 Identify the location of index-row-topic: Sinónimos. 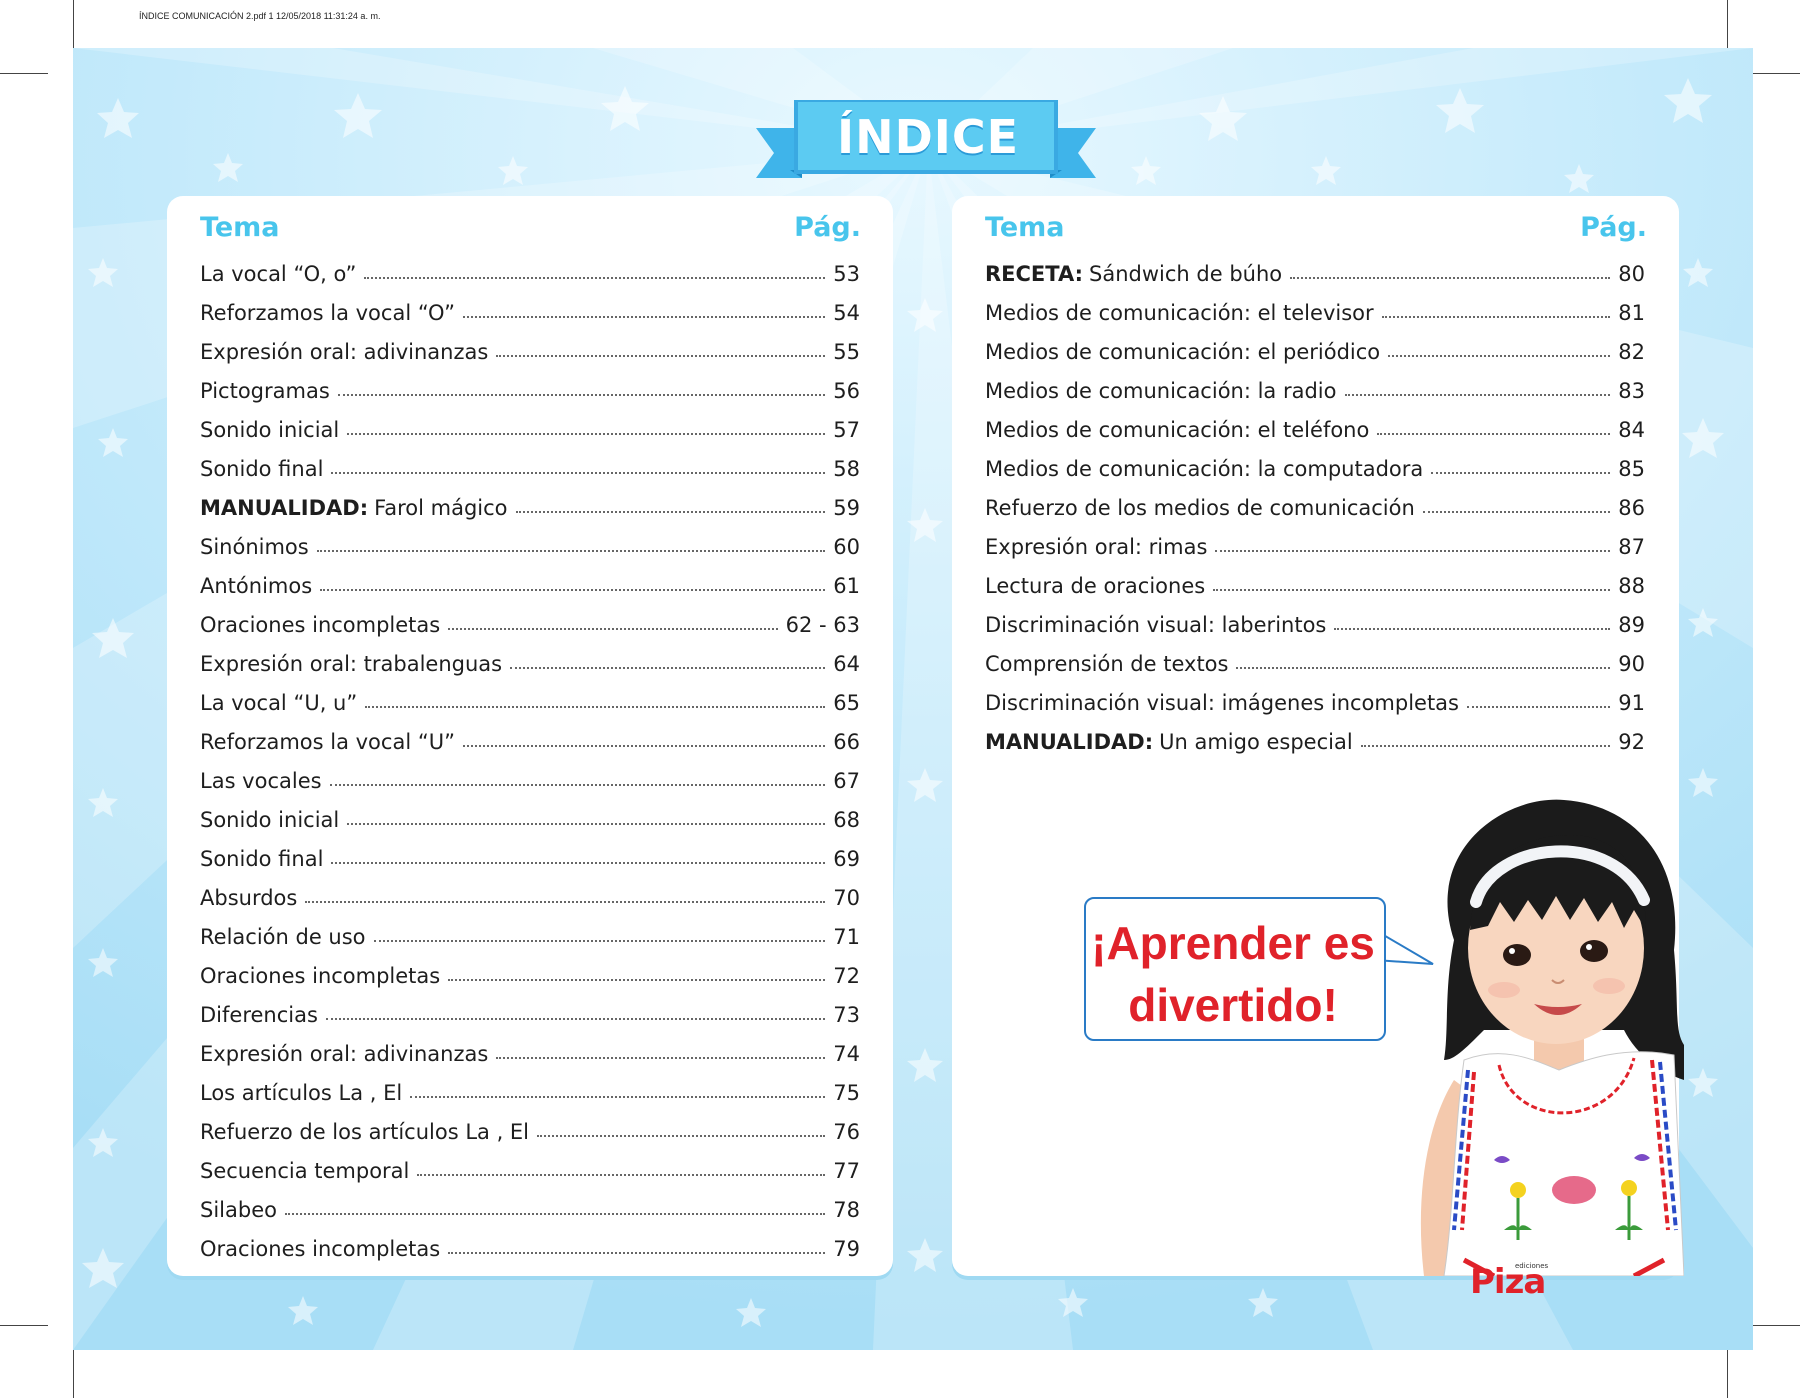
(254, 547).